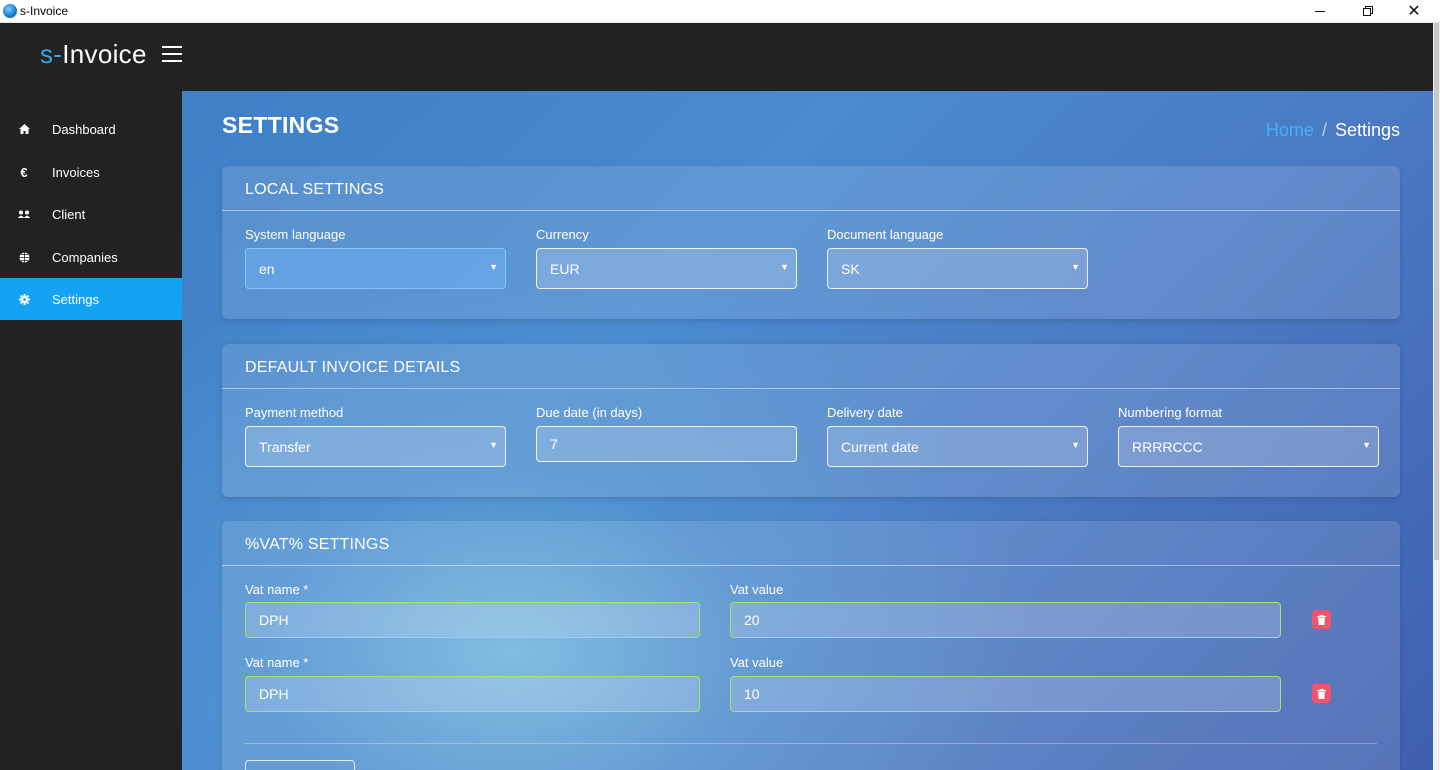 Image resolution: width=1440 pixels, height=770 pixels. What do you see at coordinates (104, 54) in the screenshot?
I see `logo-main: Invoice` at bounding box center [104, 54].